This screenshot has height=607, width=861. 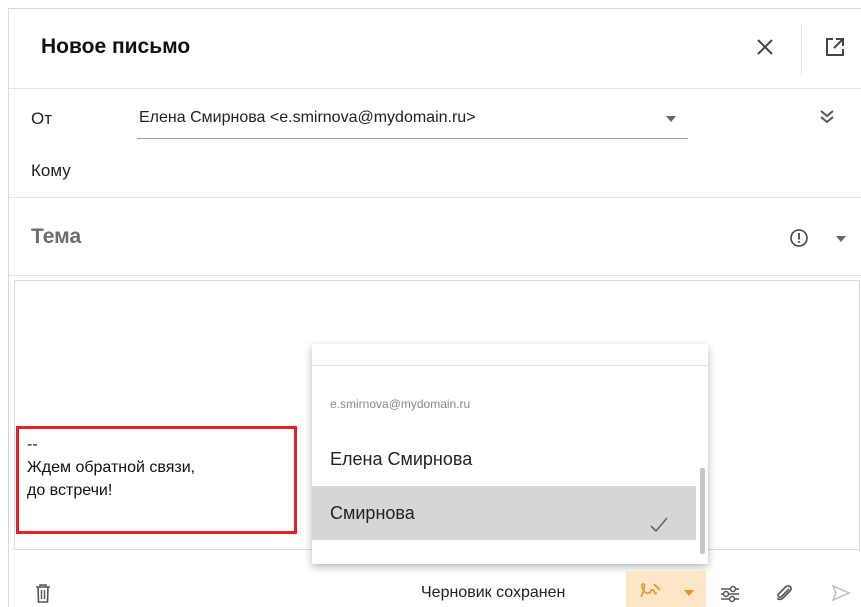 What do you see at coordinates (435, 581) in the screenshot?
I see `compose-footer: Черновик сохранен` at bounding box center [435, 581].